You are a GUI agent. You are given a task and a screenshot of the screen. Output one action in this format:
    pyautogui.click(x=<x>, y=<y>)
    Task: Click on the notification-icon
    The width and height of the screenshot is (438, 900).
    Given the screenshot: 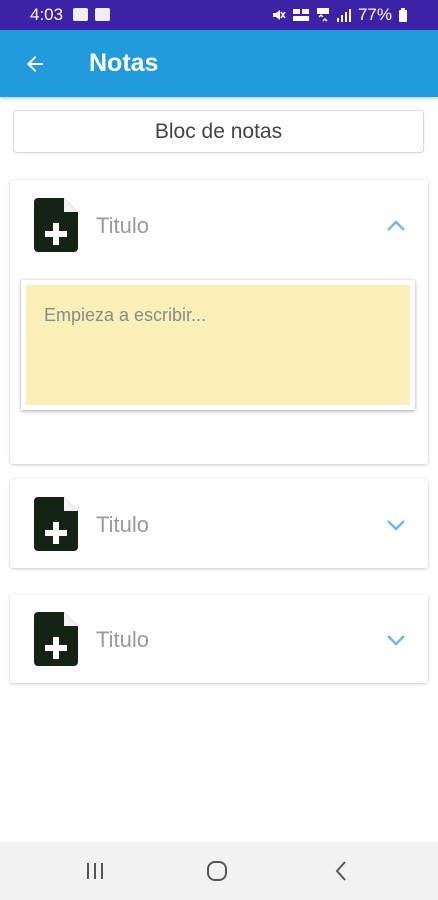 What is the action you would take?
    pyautogui.click(x=80, y=14)
    